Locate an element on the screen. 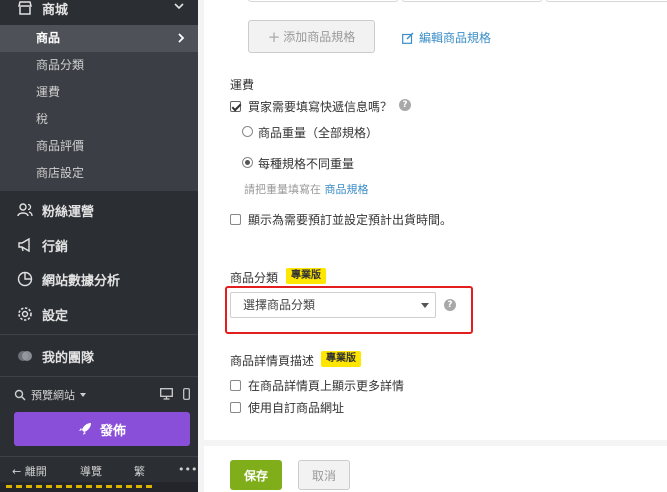 The width and height of the screenshot is (667, 492). edit-spec-link: 編輯商品規格 is located at coordinates (446, 37).